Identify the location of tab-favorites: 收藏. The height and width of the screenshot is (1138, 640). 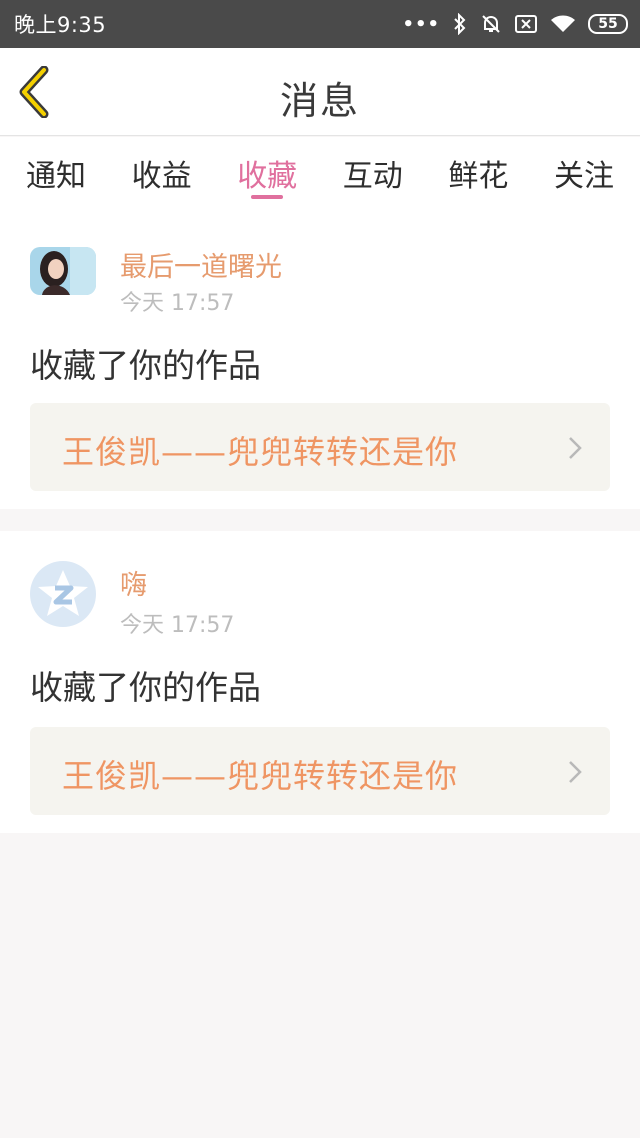
(267, 172).